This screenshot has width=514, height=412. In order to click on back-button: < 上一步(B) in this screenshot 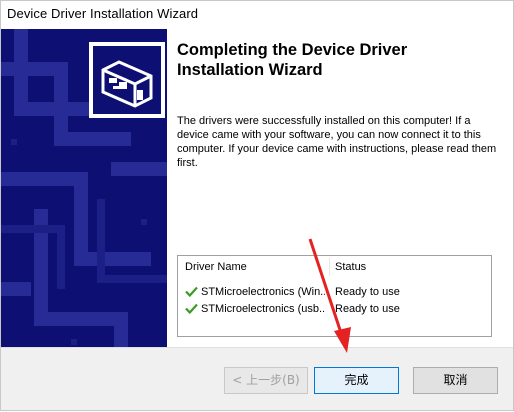, I will do `click(266, 380)`.